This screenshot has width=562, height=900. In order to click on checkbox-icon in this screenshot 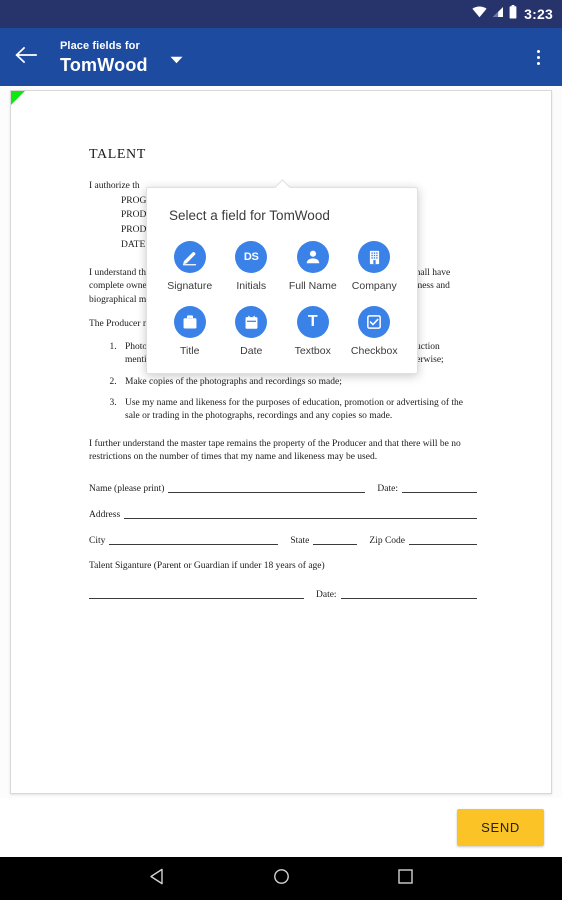, I will do `click(374, 322)`.